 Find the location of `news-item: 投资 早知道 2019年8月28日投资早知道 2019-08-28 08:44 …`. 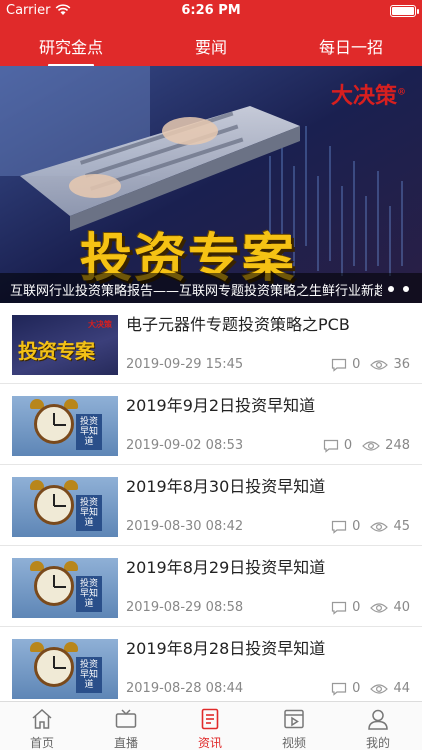

news-item: 投资 早知道 2019年8月28日投资早知道 2019-08-28 08:44 … is located at coordinates (211, 667).